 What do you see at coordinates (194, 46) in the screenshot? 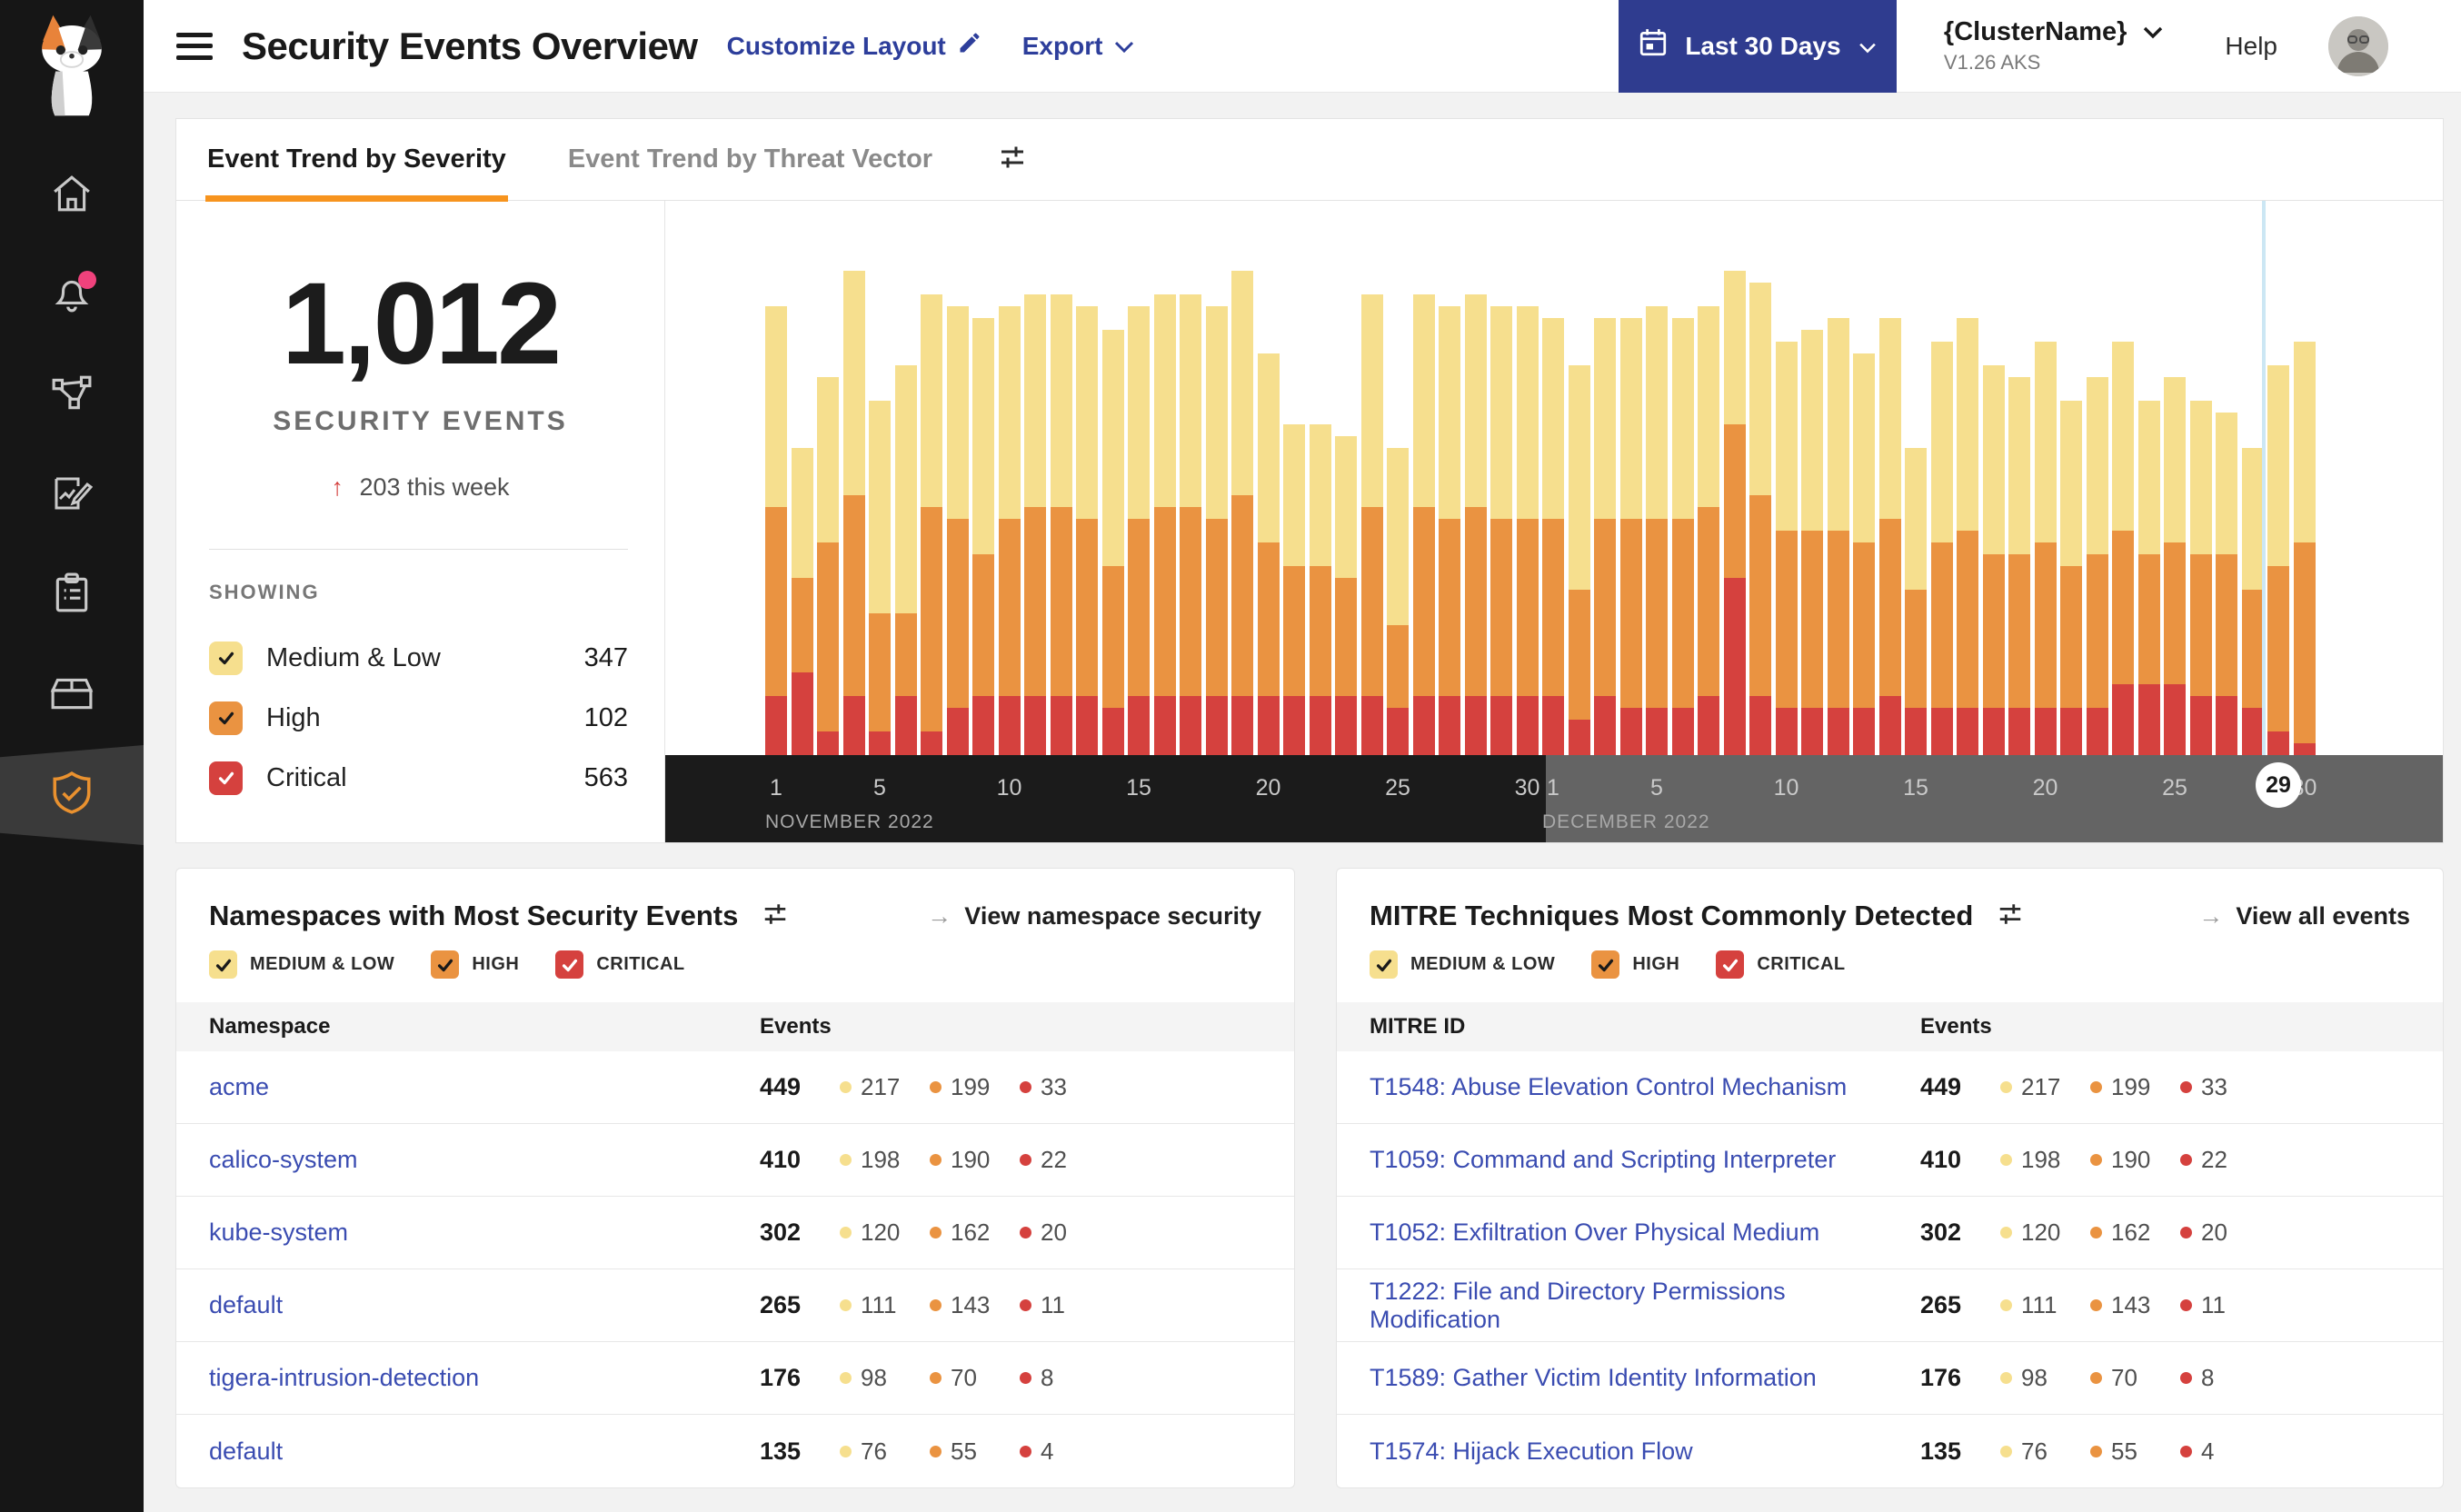
I see `hamburger-menu-button` at bounding box center [194, 46].